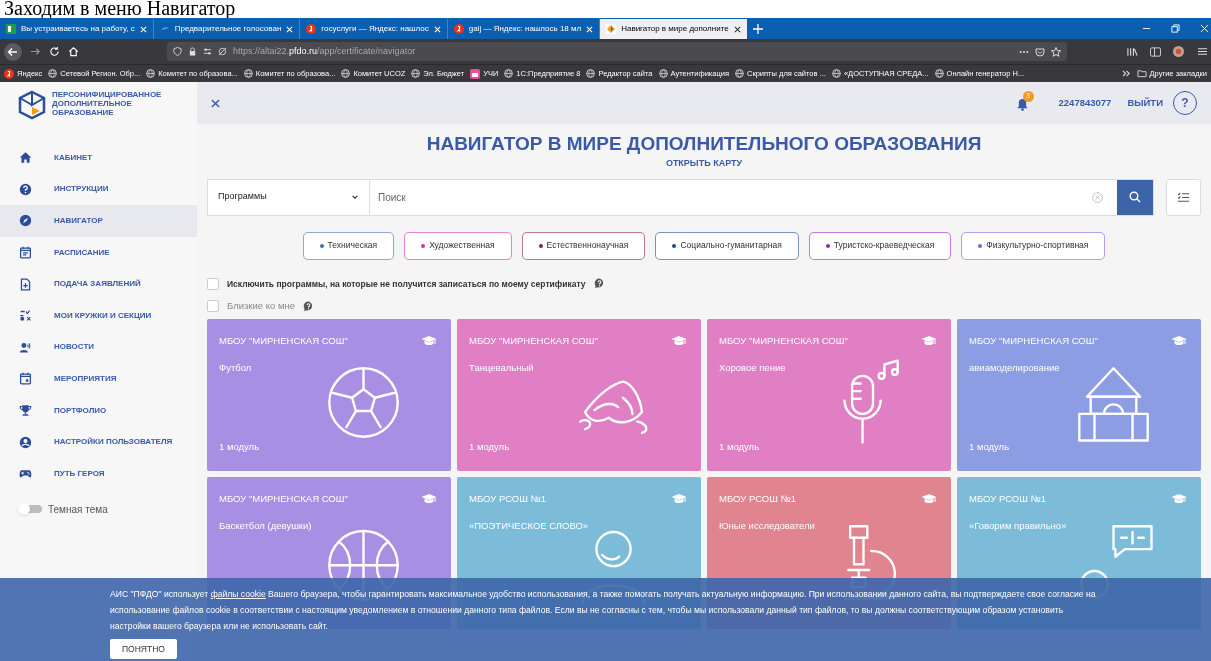 The image size is (1211, 661). Describe the element at coordinates (25, 411) in the screenshot. I see `trophy-icon` at that location.